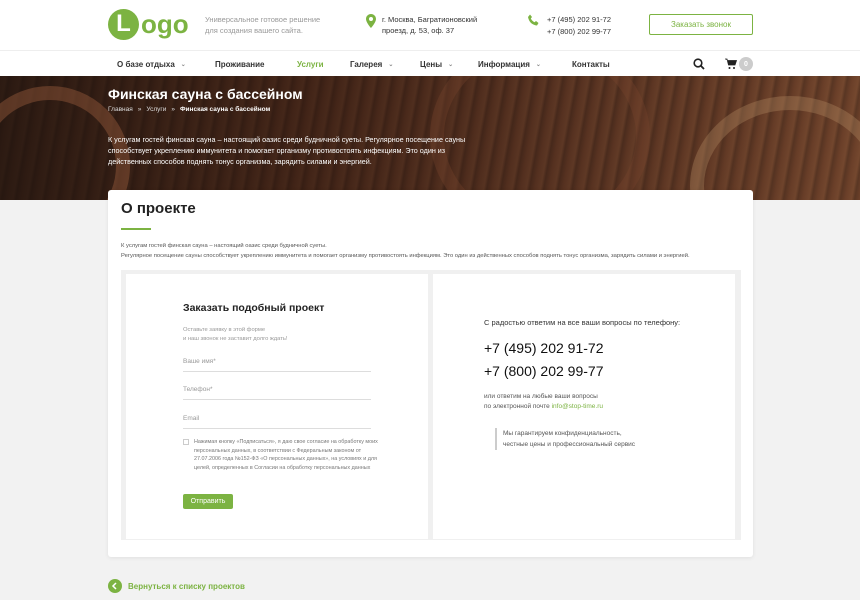  What do you see at coordinates (579, 32) in the screenshot?
I see `header-phone-2: +7 (800) 202 99-77` at bounding box center [579, 32].